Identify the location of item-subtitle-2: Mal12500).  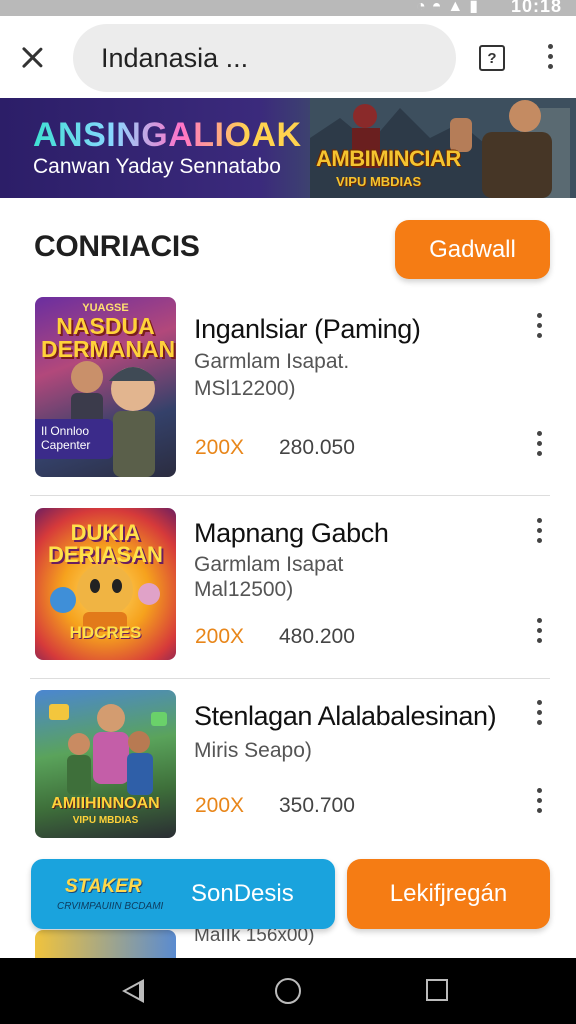
(244, 589).